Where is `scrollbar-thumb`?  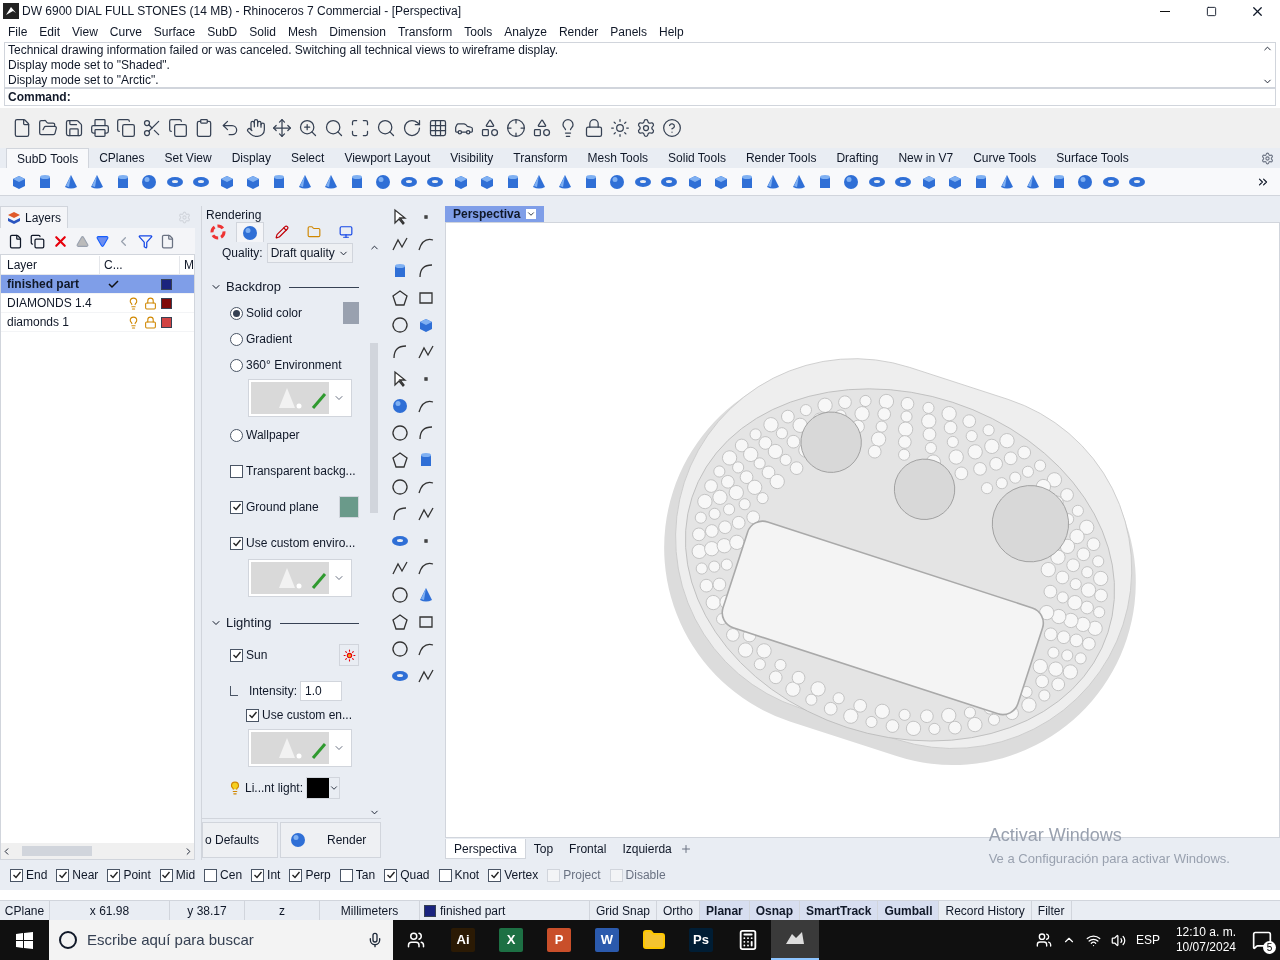 scrollbar-thumb is located at coordinates (374, 428).